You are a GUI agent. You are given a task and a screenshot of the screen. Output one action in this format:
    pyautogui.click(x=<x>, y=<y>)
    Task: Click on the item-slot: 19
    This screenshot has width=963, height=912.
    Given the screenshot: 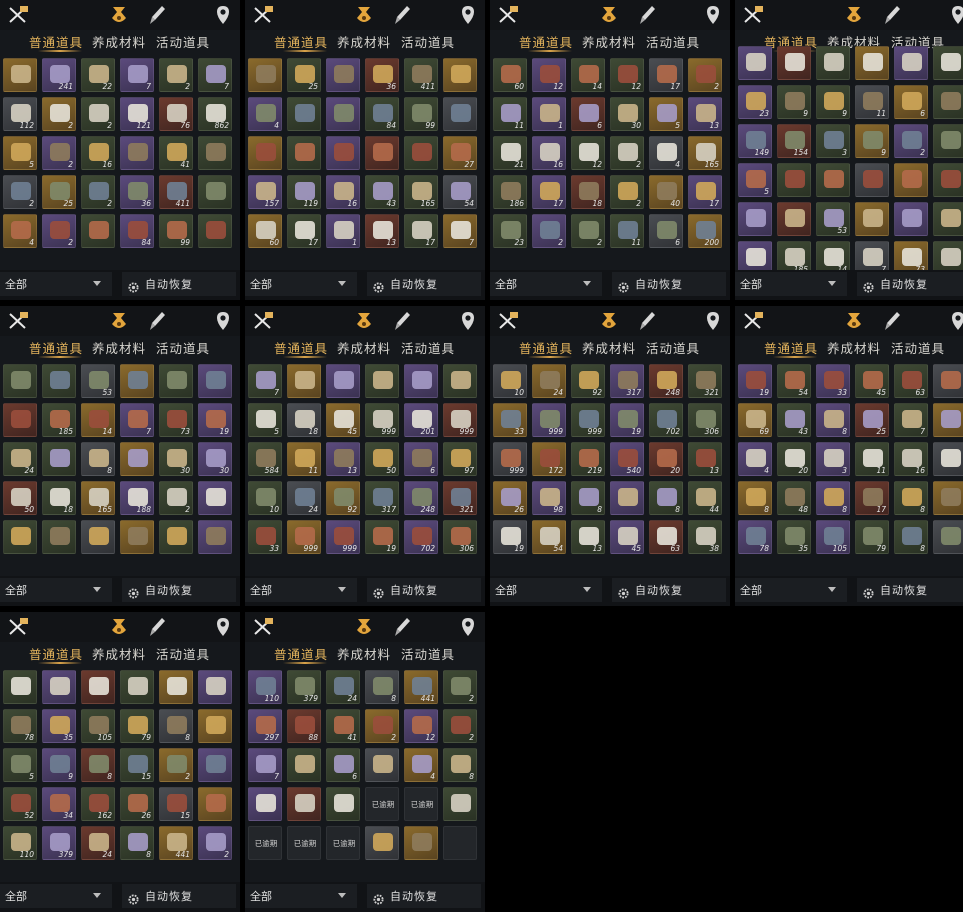 What is the action you would take?
    pyautogui.click(x=627, y=420)
    